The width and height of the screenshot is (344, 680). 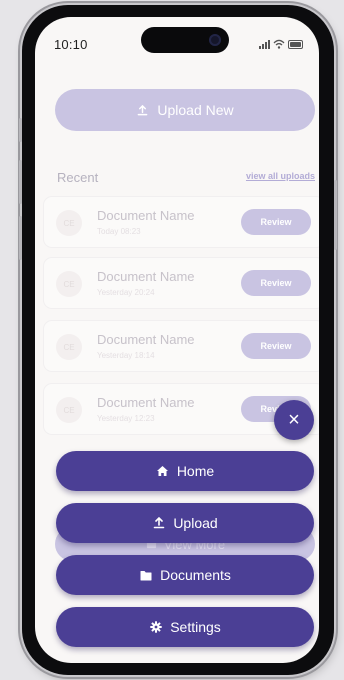 What do you see at coordinates (195, 627) in the screenshot?
I see `menu-settings-label: Settings` at bounding box center [195, 627].